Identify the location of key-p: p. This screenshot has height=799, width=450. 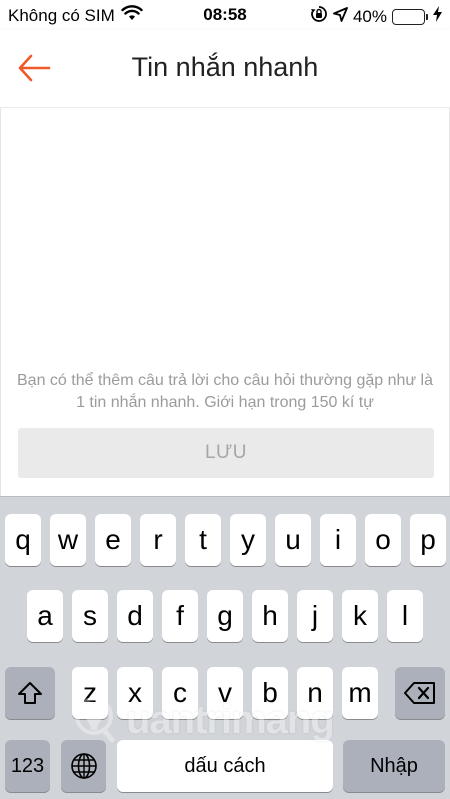
(428, 540).